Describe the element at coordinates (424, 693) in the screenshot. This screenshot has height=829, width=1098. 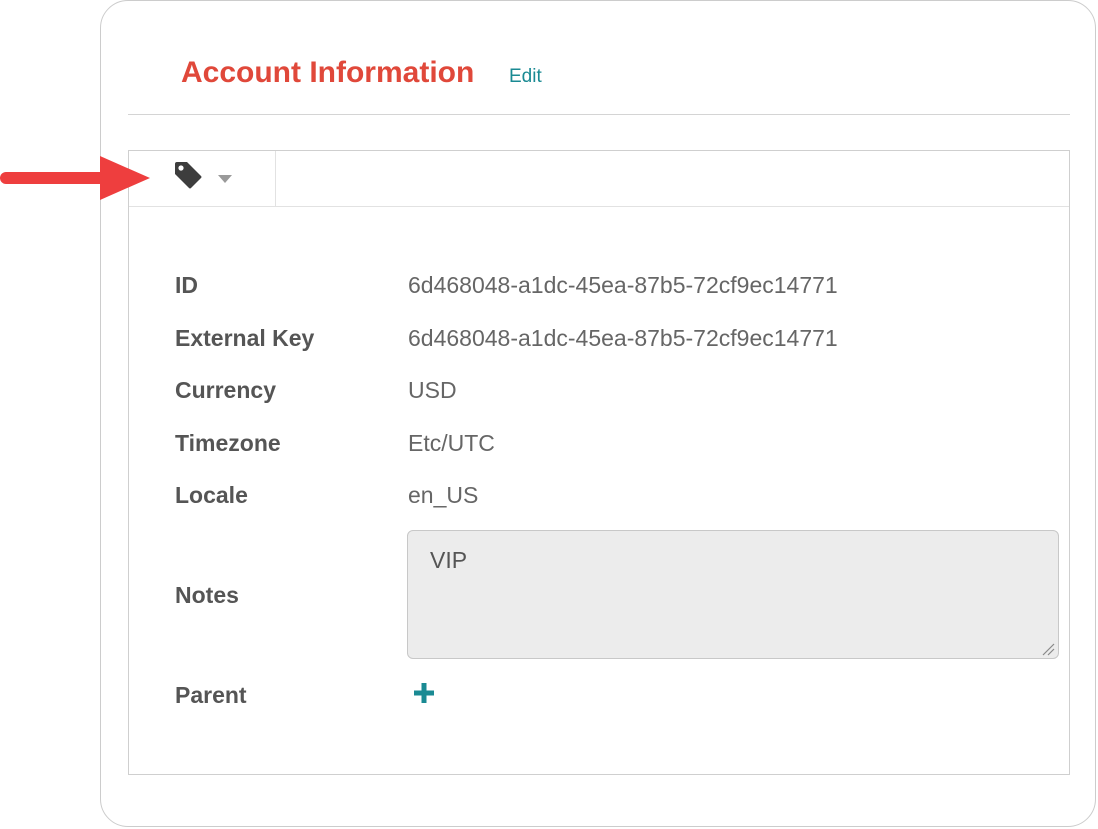
I see `plus-icon` at that location.